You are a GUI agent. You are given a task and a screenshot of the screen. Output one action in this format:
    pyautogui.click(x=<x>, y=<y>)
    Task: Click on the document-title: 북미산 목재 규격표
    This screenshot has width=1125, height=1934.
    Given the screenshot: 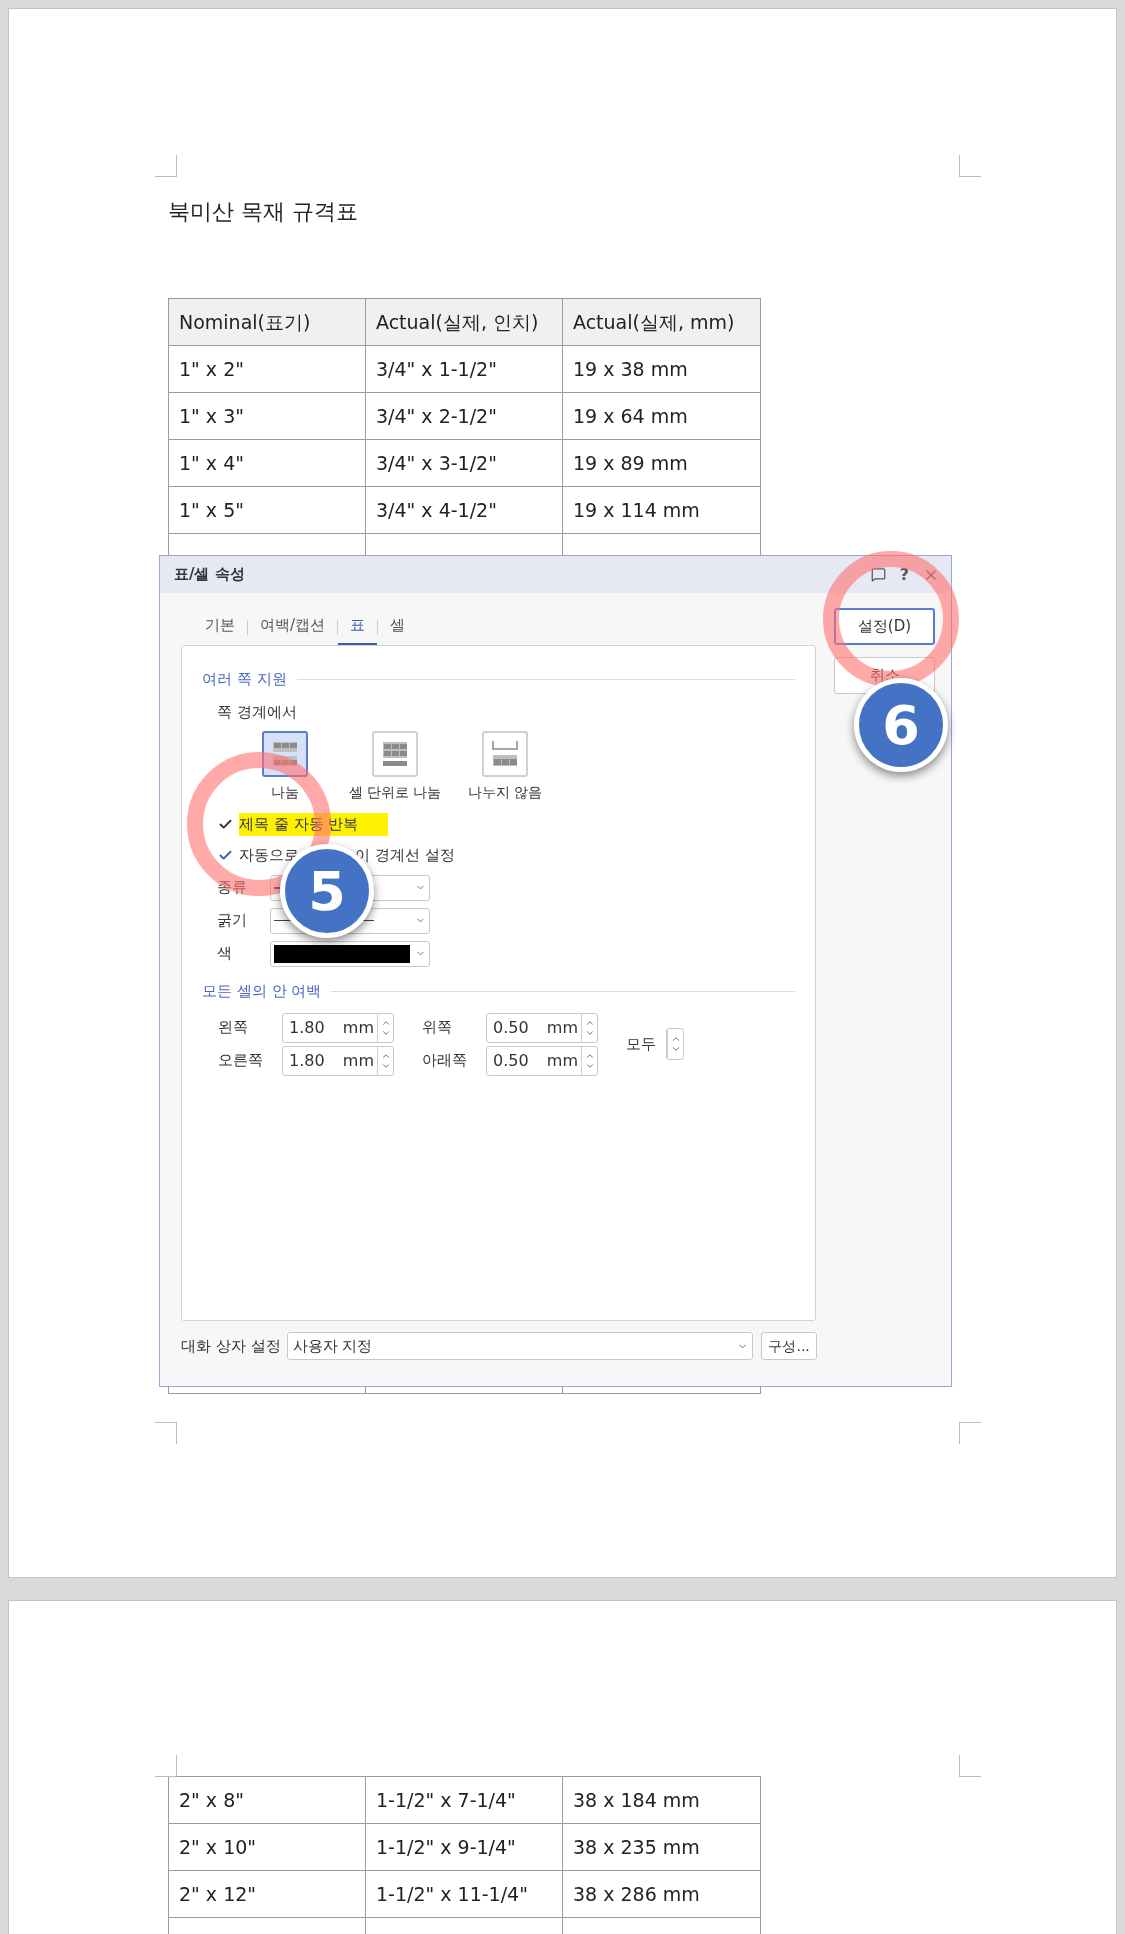 What is the action you would take?
    pyautogui.click(x=263, y=212)
    